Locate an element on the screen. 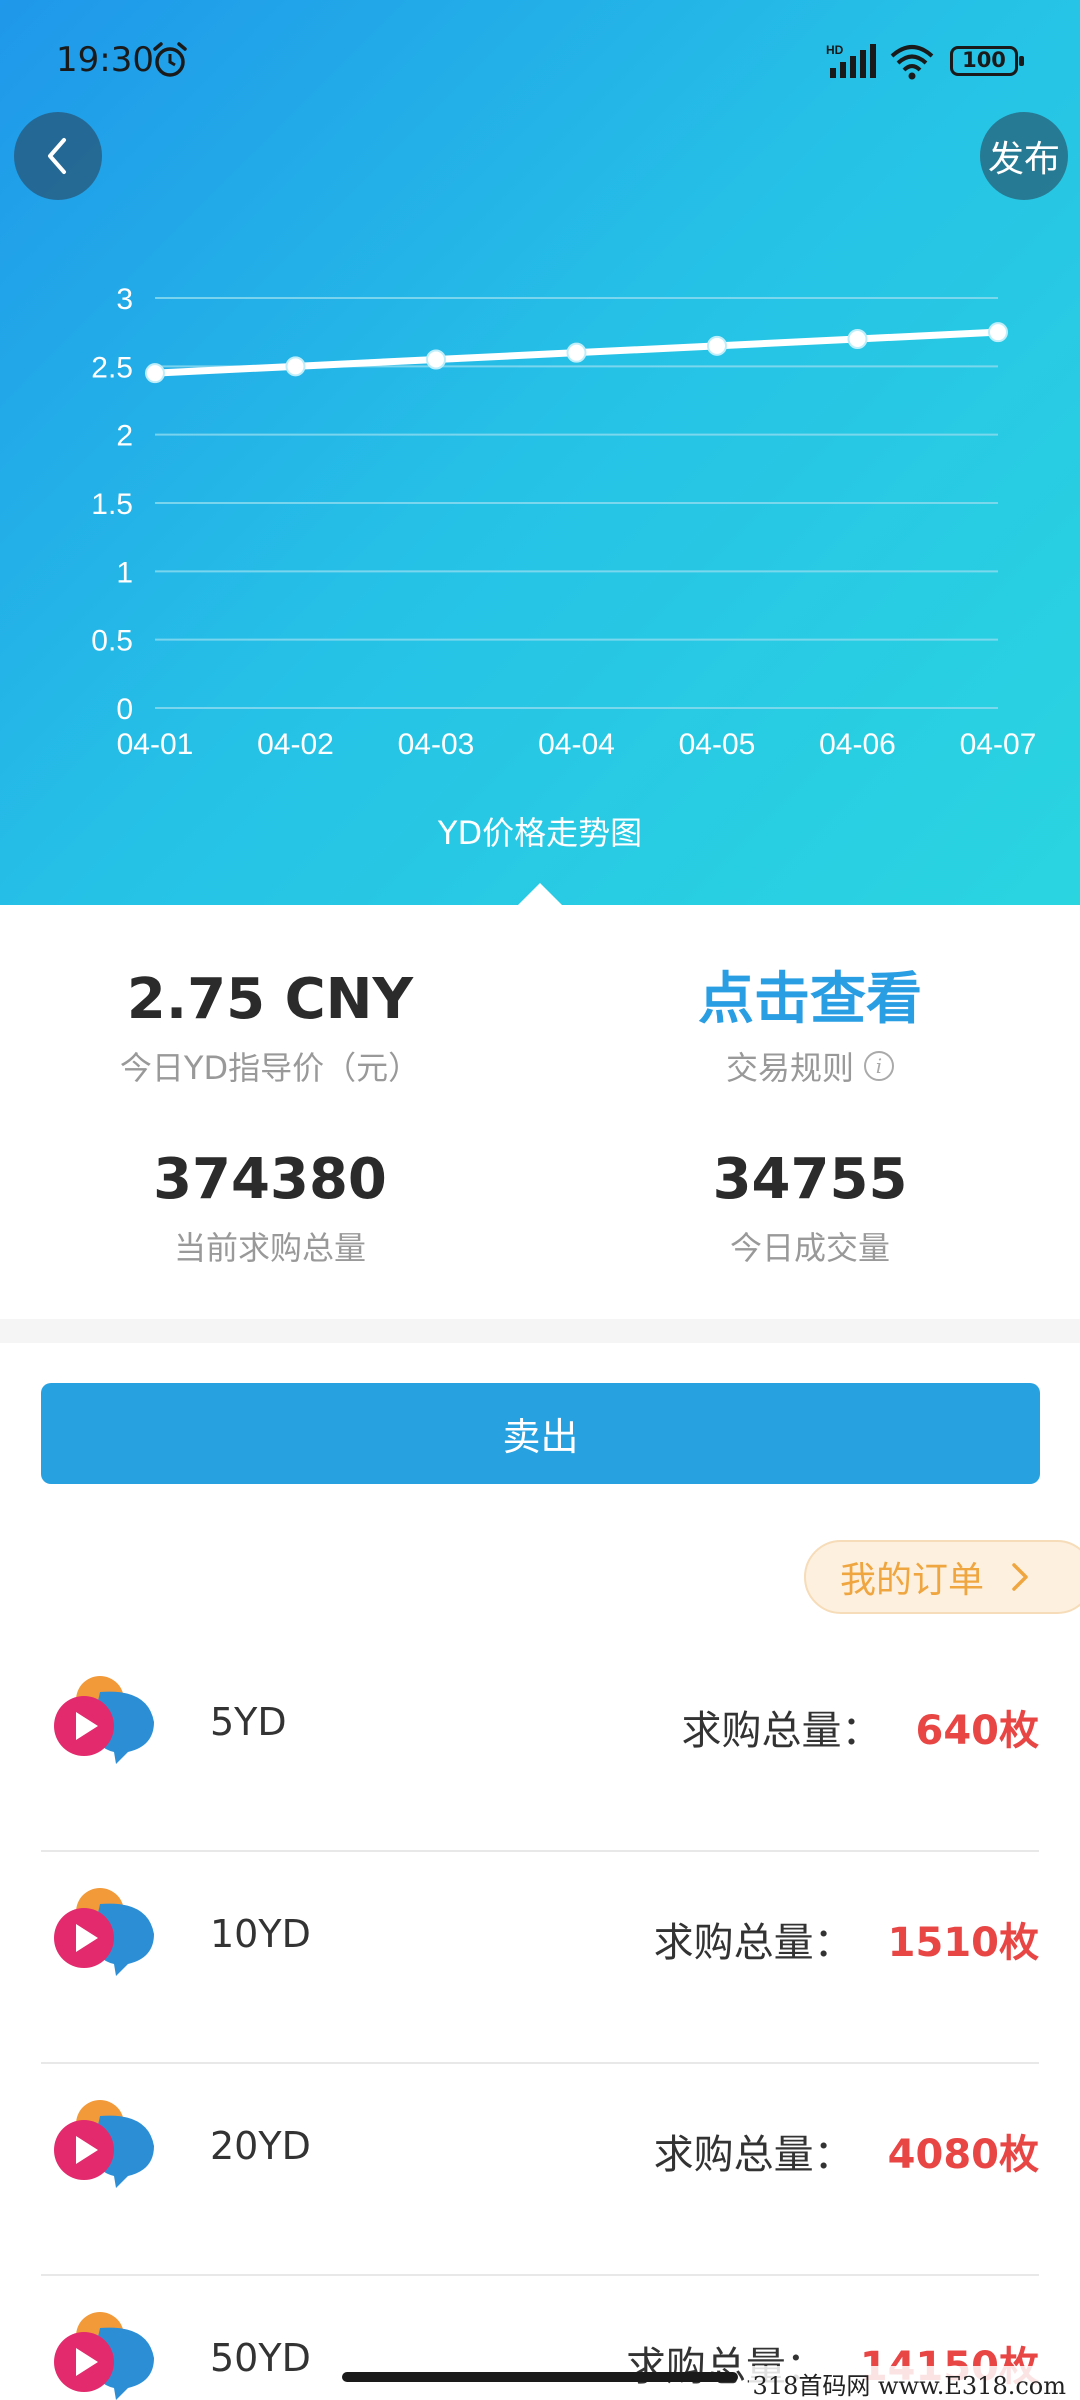  list-item: 5YD 求购总量： 640枚 is located at coordinates (540, 1746).